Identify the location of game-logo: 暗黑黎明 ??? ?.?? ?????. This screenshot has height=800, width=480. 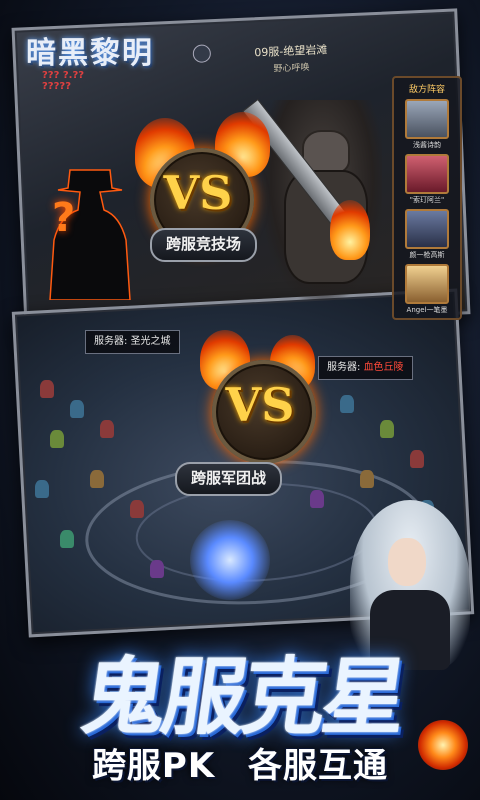
(95, 55).